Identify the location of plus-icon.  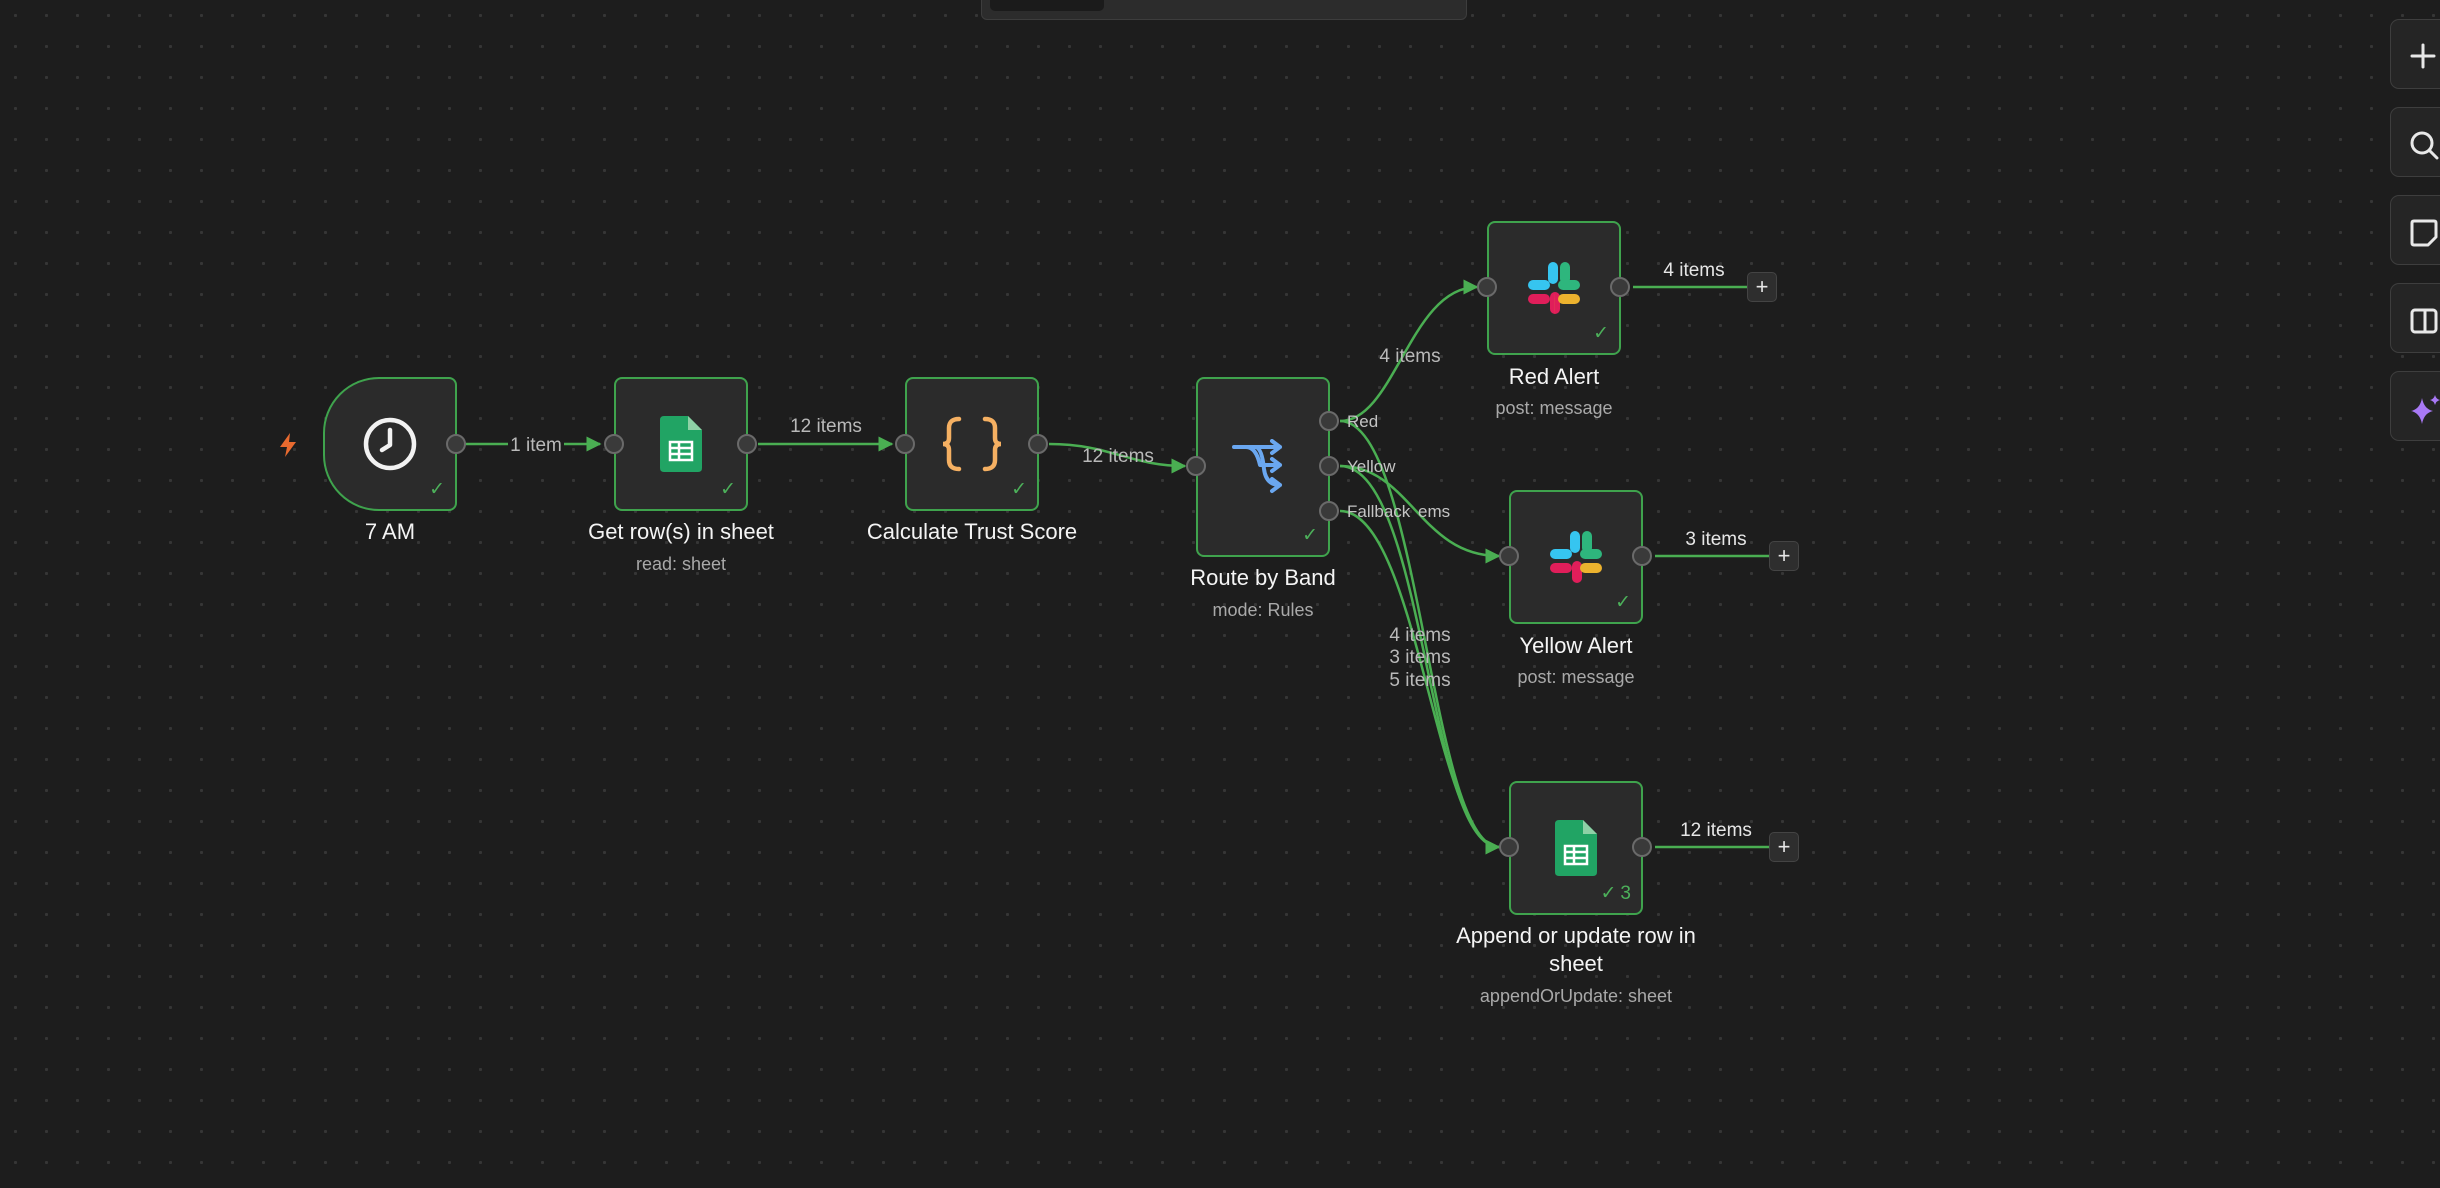
(2423, 56).